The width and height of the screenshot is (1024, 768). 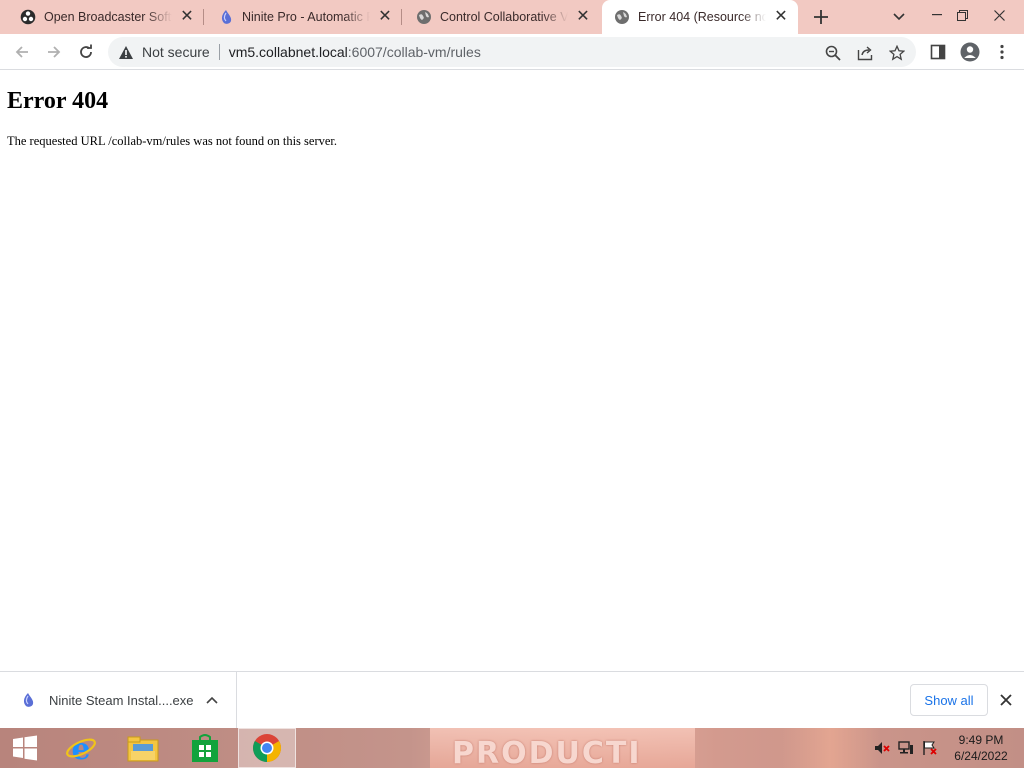 I want to click on tab-title: Open Broadcaster Software, so click(x=108, y=17).